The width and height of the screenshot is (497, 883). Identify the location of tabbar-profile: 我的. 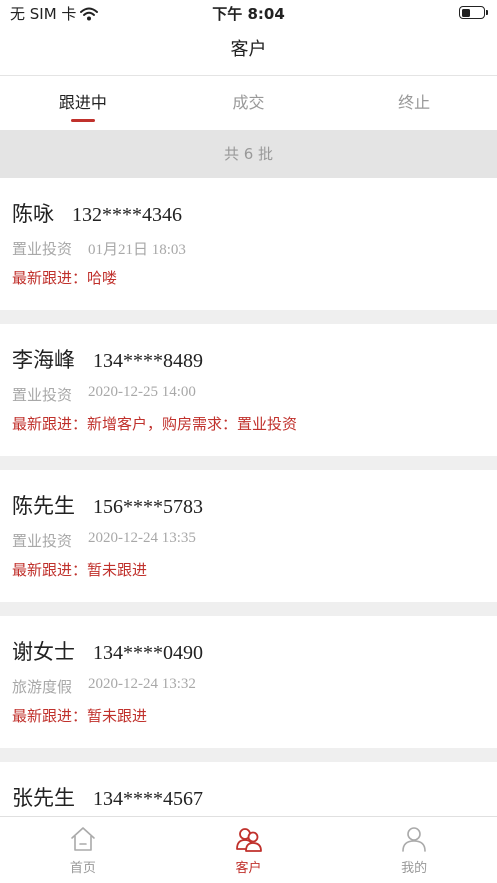
(414, 850).